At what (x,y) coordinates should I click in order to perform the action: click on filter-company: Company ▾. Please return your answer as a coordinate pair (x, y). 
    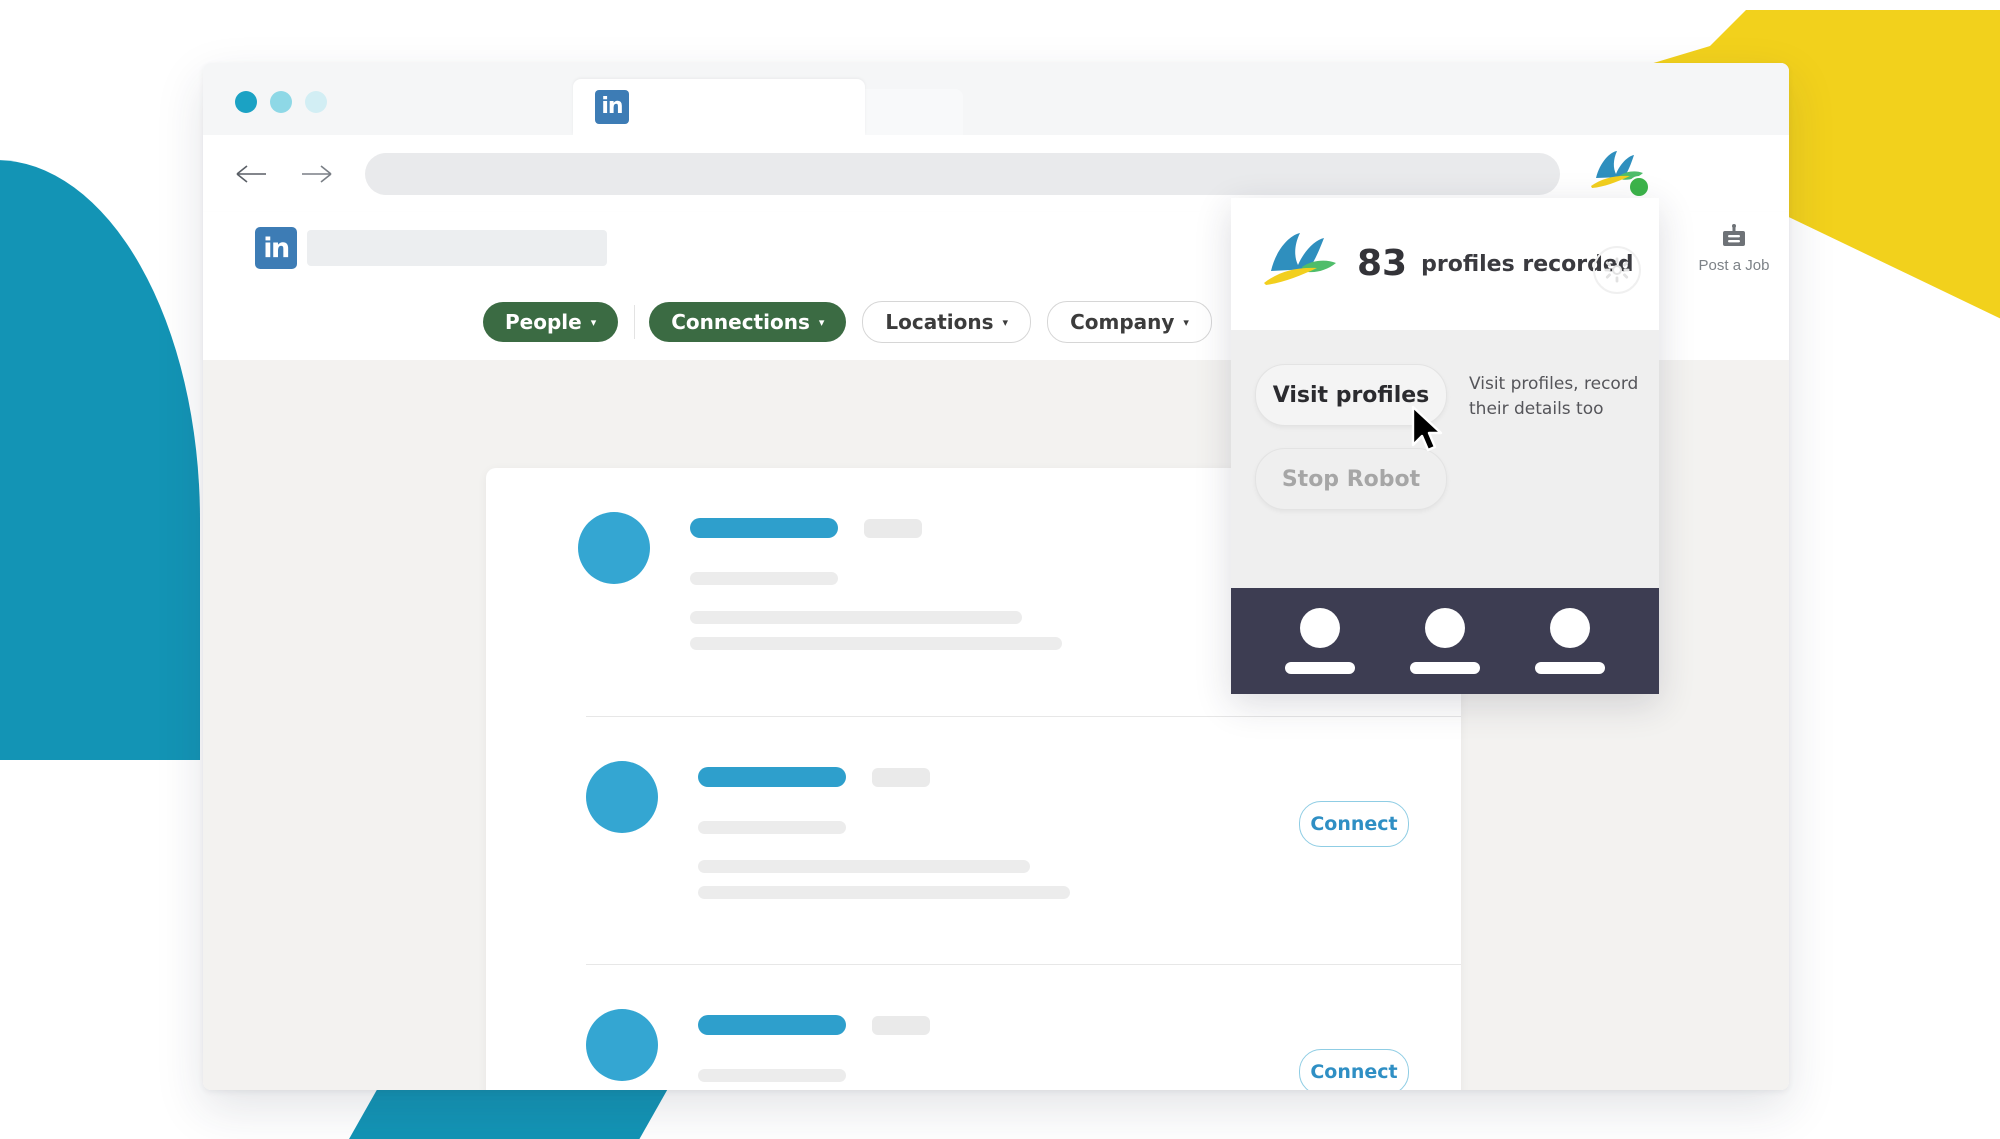
    Looking at the image, I should click on (1129, 322).